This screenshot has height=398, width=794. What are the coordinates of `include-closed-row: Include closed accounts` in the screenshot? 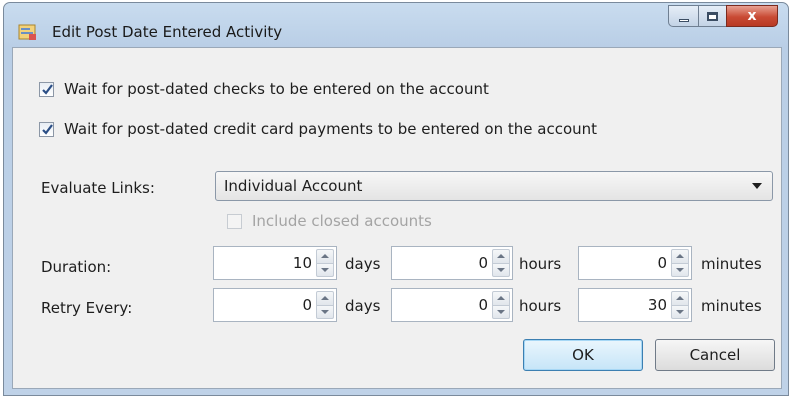 It's located at (329, 221).